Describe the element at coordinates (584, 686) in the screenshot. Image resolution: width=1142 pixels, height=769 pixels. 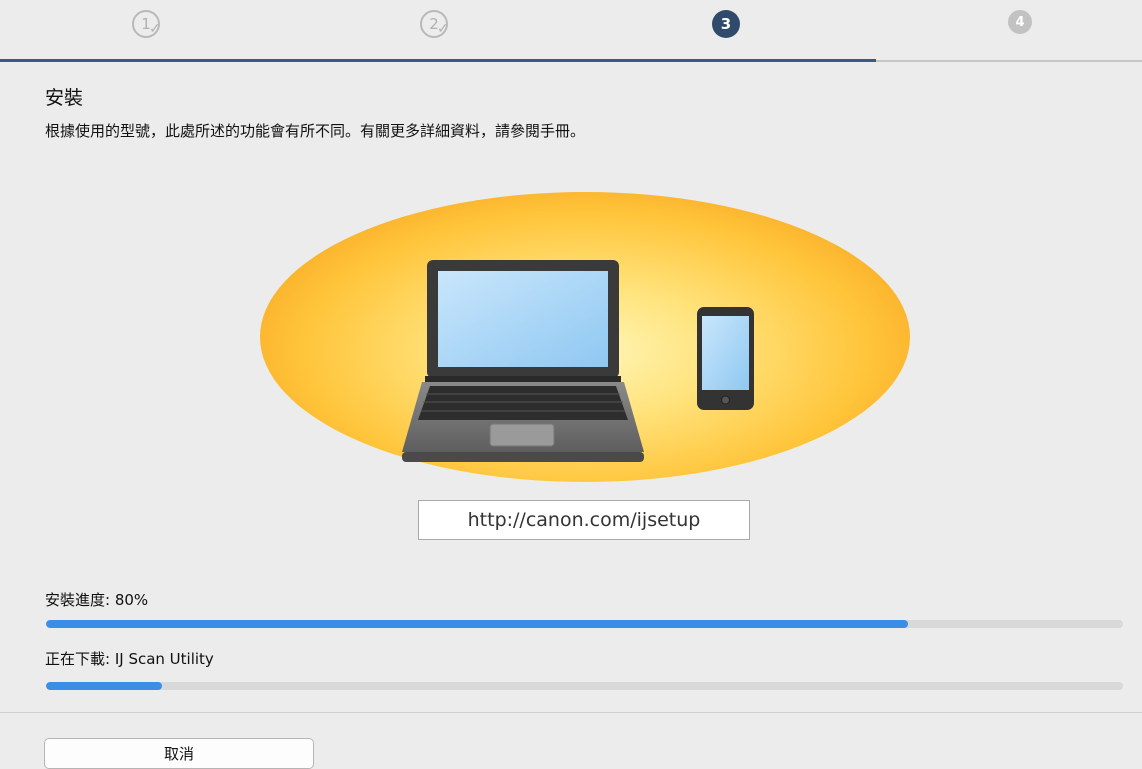
I see `download-progress-bar` at that location.